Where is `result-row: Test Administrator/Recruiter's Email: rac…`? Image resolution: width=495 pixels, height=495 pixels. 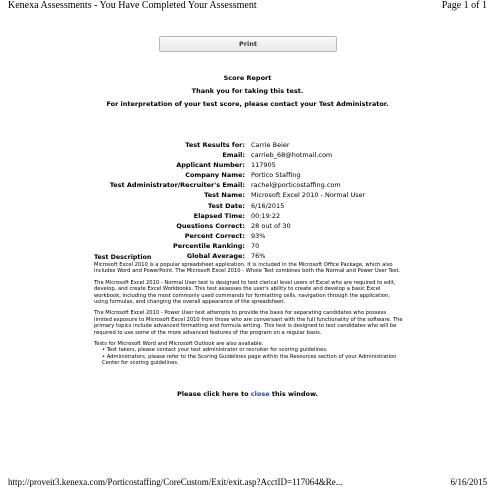
result-row: Test Administrator/Recruiter's Email: rac… is located at coordinates (250, 185).